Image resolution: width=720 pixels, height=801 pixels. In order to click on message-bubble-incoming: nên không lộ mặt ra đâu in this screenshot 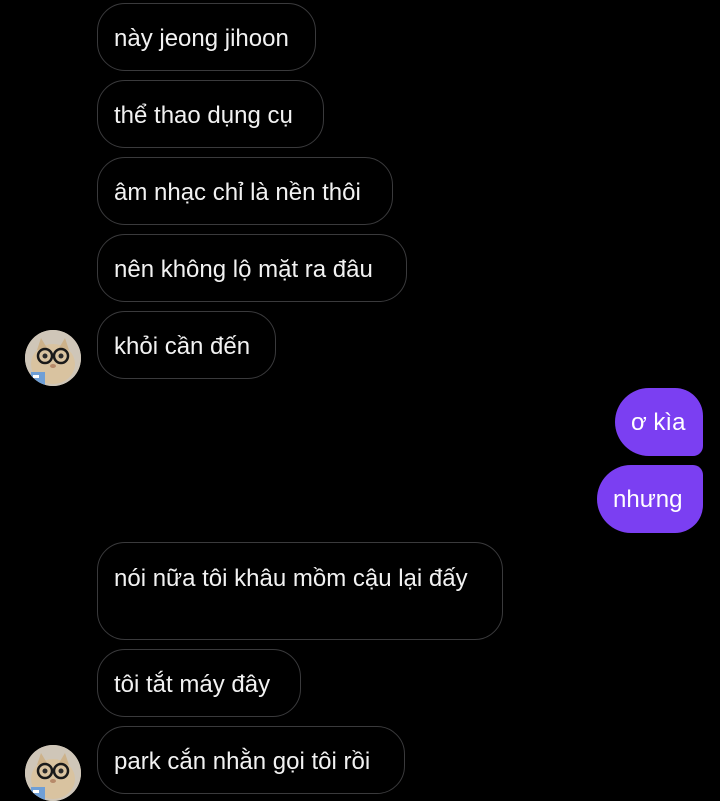, I will do `click(252, 268)`.